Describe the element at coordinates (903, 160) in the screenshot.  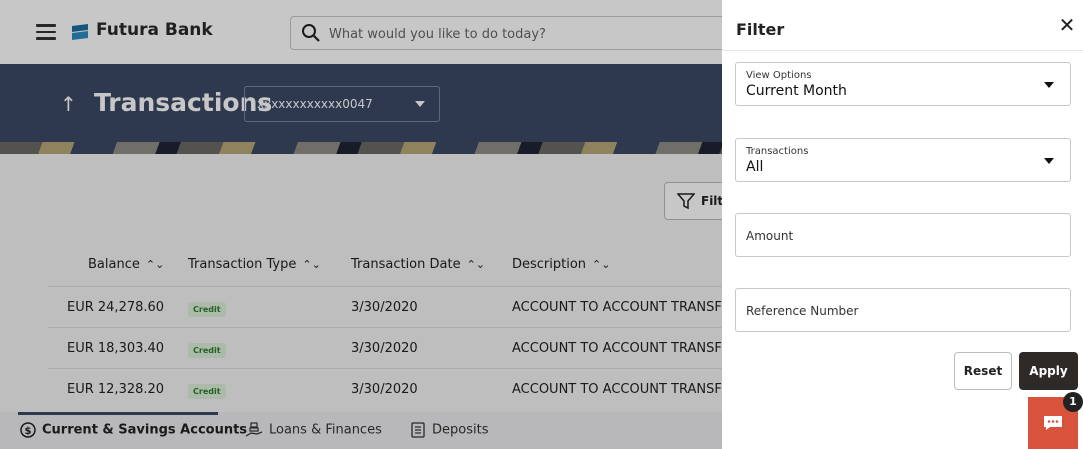
I see `transactions-select: Transactions All` at that location.